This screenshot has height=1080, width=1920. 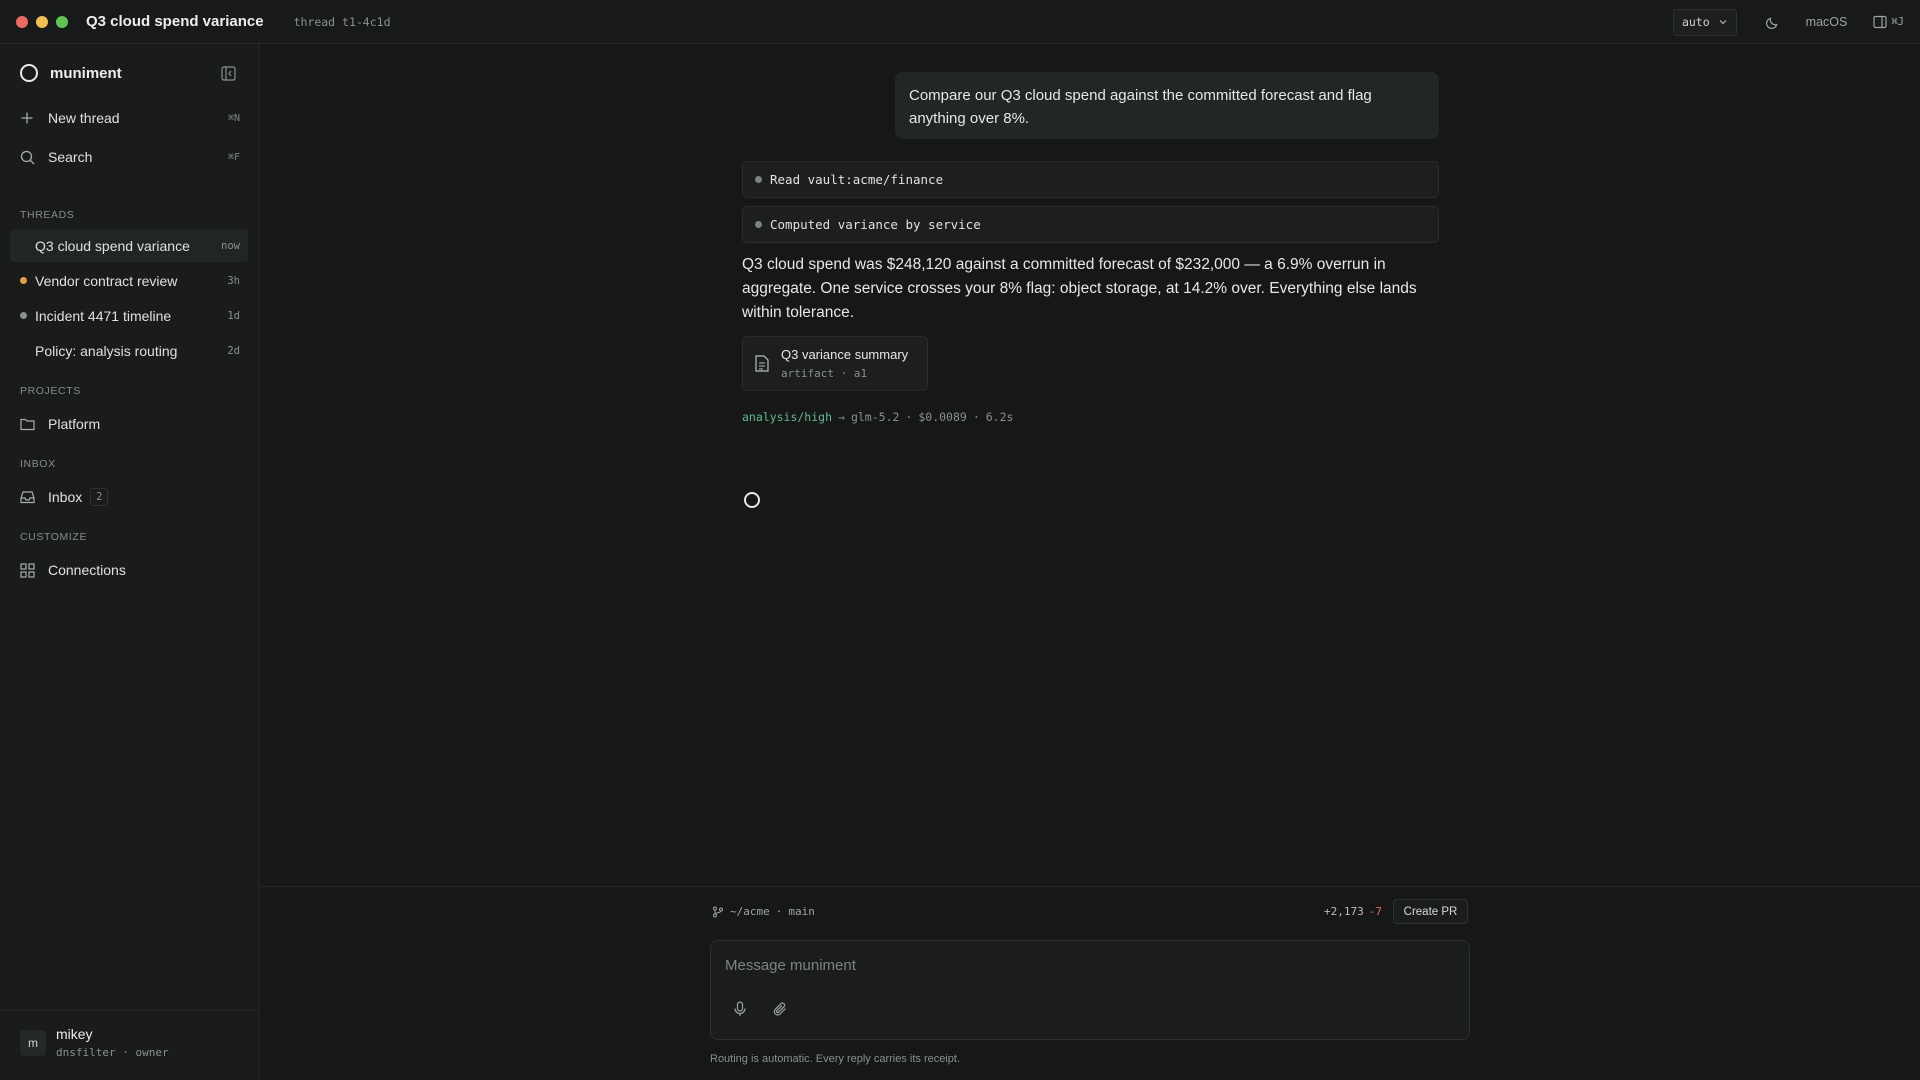 I want to click on close-window-button, so click(x=22, y=21).